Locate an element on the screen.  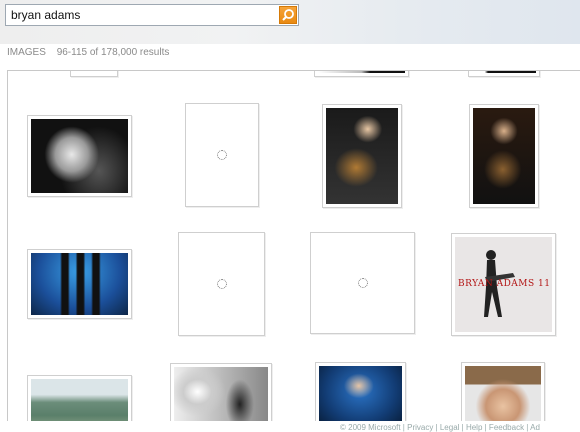
image-result-bw-live-pic is located at coordinates (221, 394).